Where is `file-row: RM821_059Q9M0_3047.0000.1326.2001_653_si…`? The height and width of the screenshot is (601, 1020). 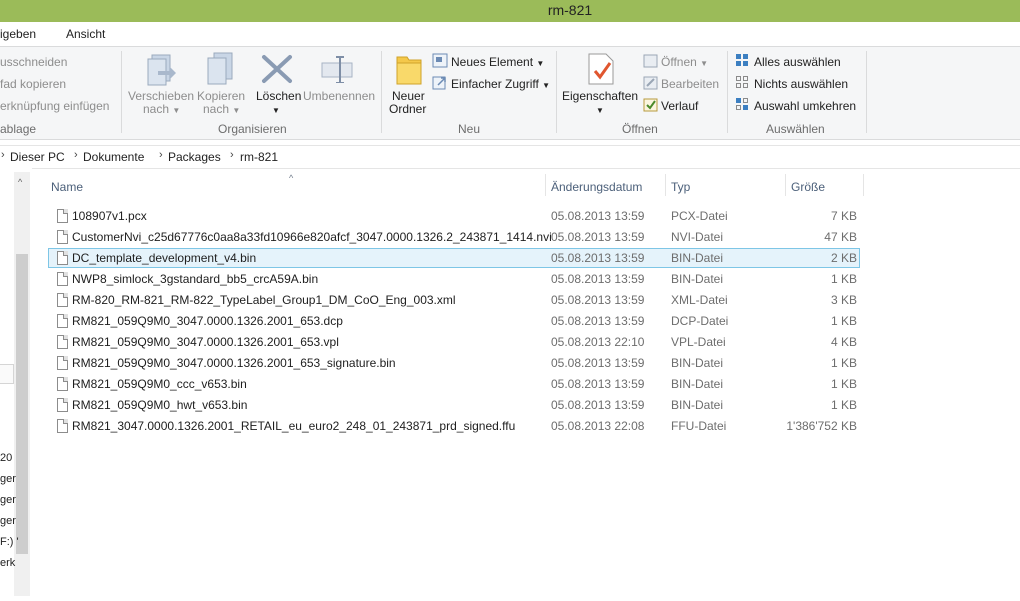
file-row: RM821_059Q9M0_3047.0000.1326.2001_653_si… is located at coordinates (454, 363).